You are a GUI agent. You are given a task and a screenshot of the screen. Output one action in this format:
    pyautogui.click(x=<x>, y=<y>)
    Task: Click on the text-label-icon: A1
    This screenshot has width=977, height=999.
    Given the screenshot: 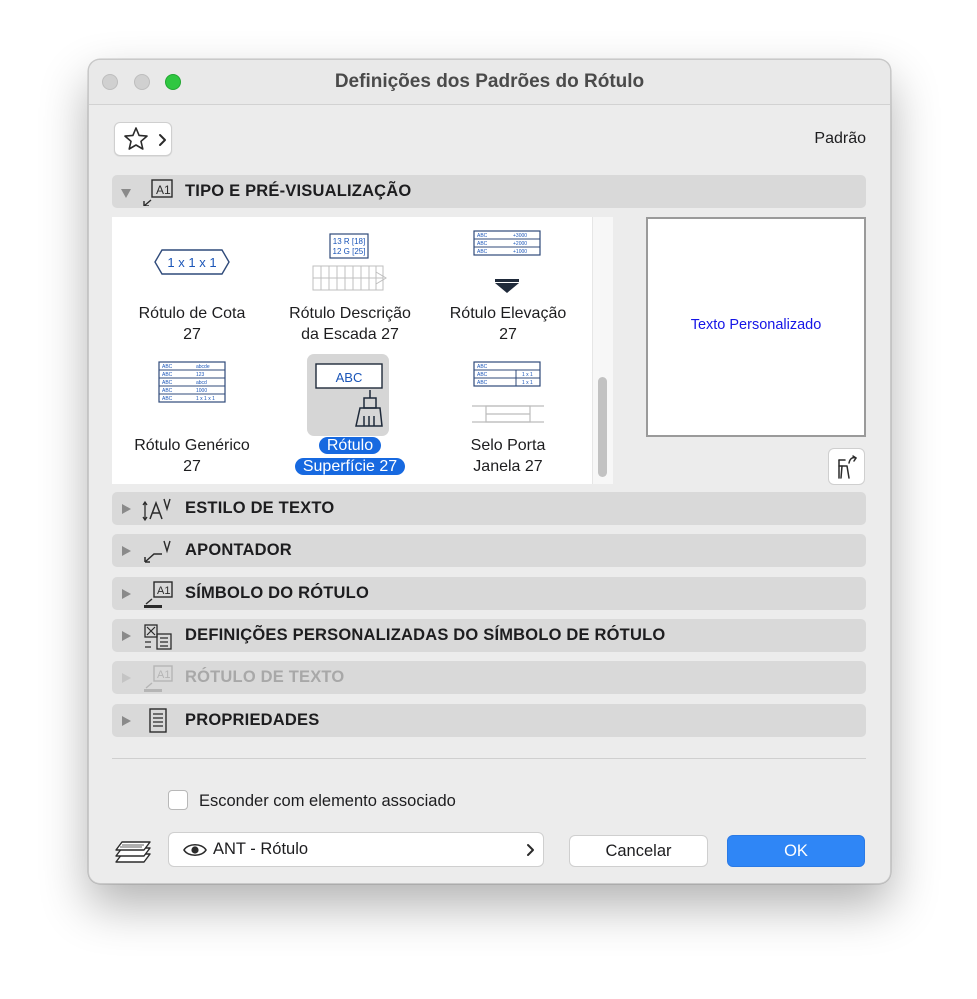 What is the action you would take?
    pyautogui.click(x=158, y=678)
    